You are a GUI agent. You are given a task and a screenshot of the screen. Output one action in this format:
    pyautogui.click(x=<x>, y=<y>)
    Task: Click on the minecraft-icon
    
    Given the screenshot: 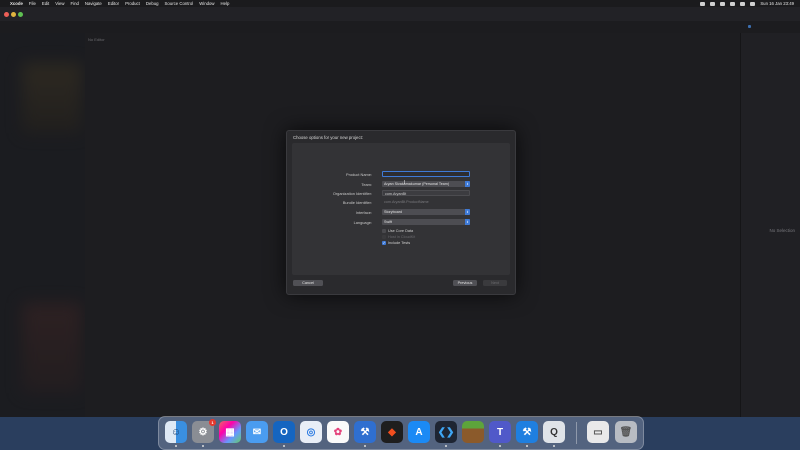 What is the action you would take?
    pyautogui.click(x=473, y=432)
    